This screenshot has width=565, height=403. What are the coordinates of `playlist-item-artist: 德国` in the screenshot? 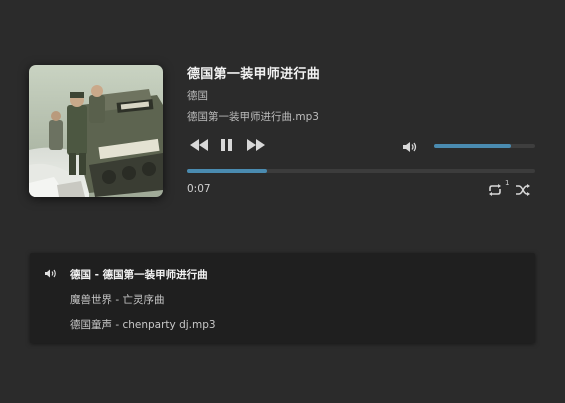 It's located at (80, 275).